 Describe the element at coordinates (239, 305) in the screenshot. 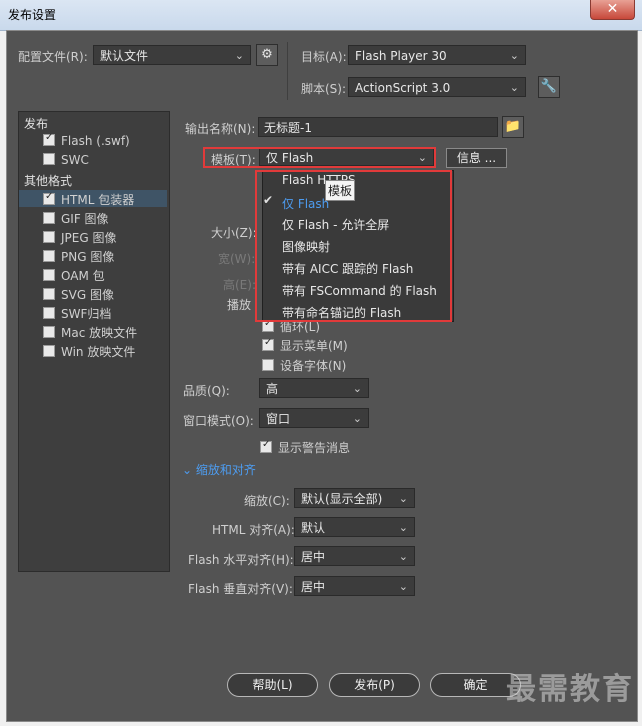

I see `playback-label: 播放` at that location.